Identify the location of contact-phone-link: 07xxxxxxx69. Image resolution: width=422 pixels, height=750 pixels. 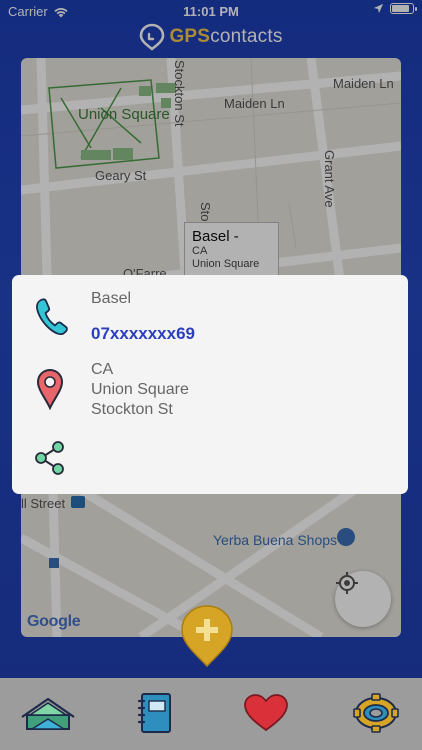
(143, 334).